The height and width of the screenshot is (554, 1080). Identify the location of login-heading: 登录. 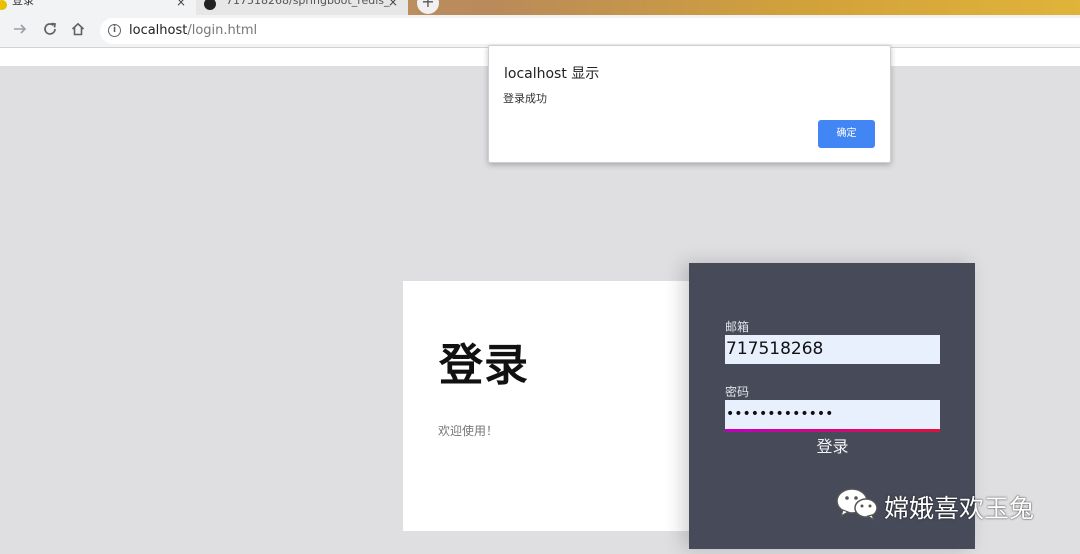
(484, 365).